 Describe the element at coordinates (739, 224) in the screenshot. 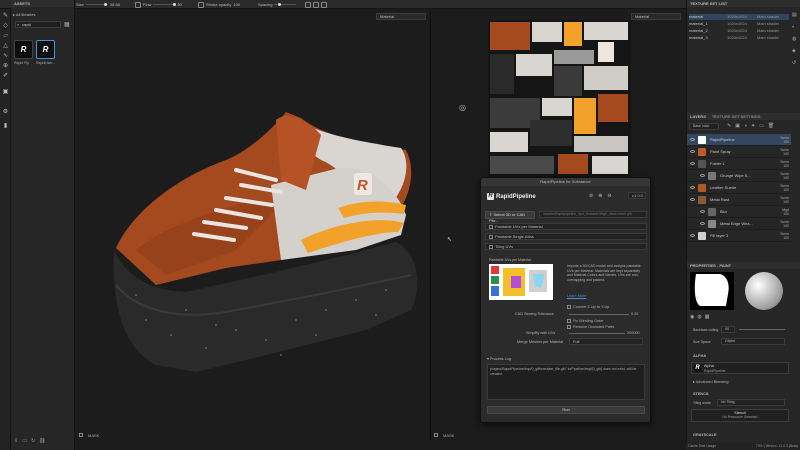

I see `layer-row: Metal Edge Wea... Norm 100` at that location.